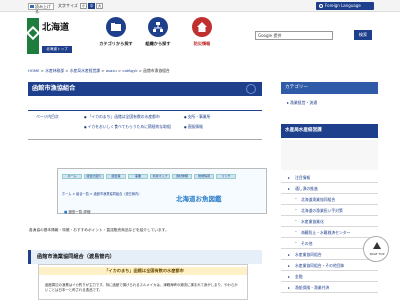 This screenshot has height=300, width=400. Describe the element at coordinates (160, 176) in the screenshot. I see `embedded-nav-tab: 水産マップ` at that location.